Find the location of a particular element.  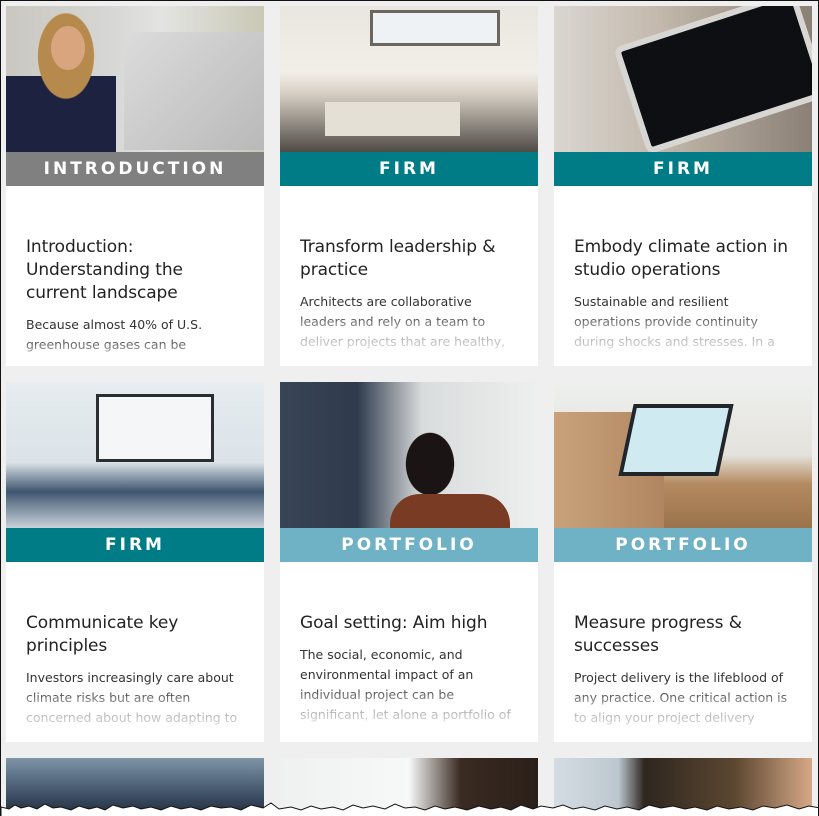

card-title: Goal setting: Aim high is located at coordinates (409, 623).